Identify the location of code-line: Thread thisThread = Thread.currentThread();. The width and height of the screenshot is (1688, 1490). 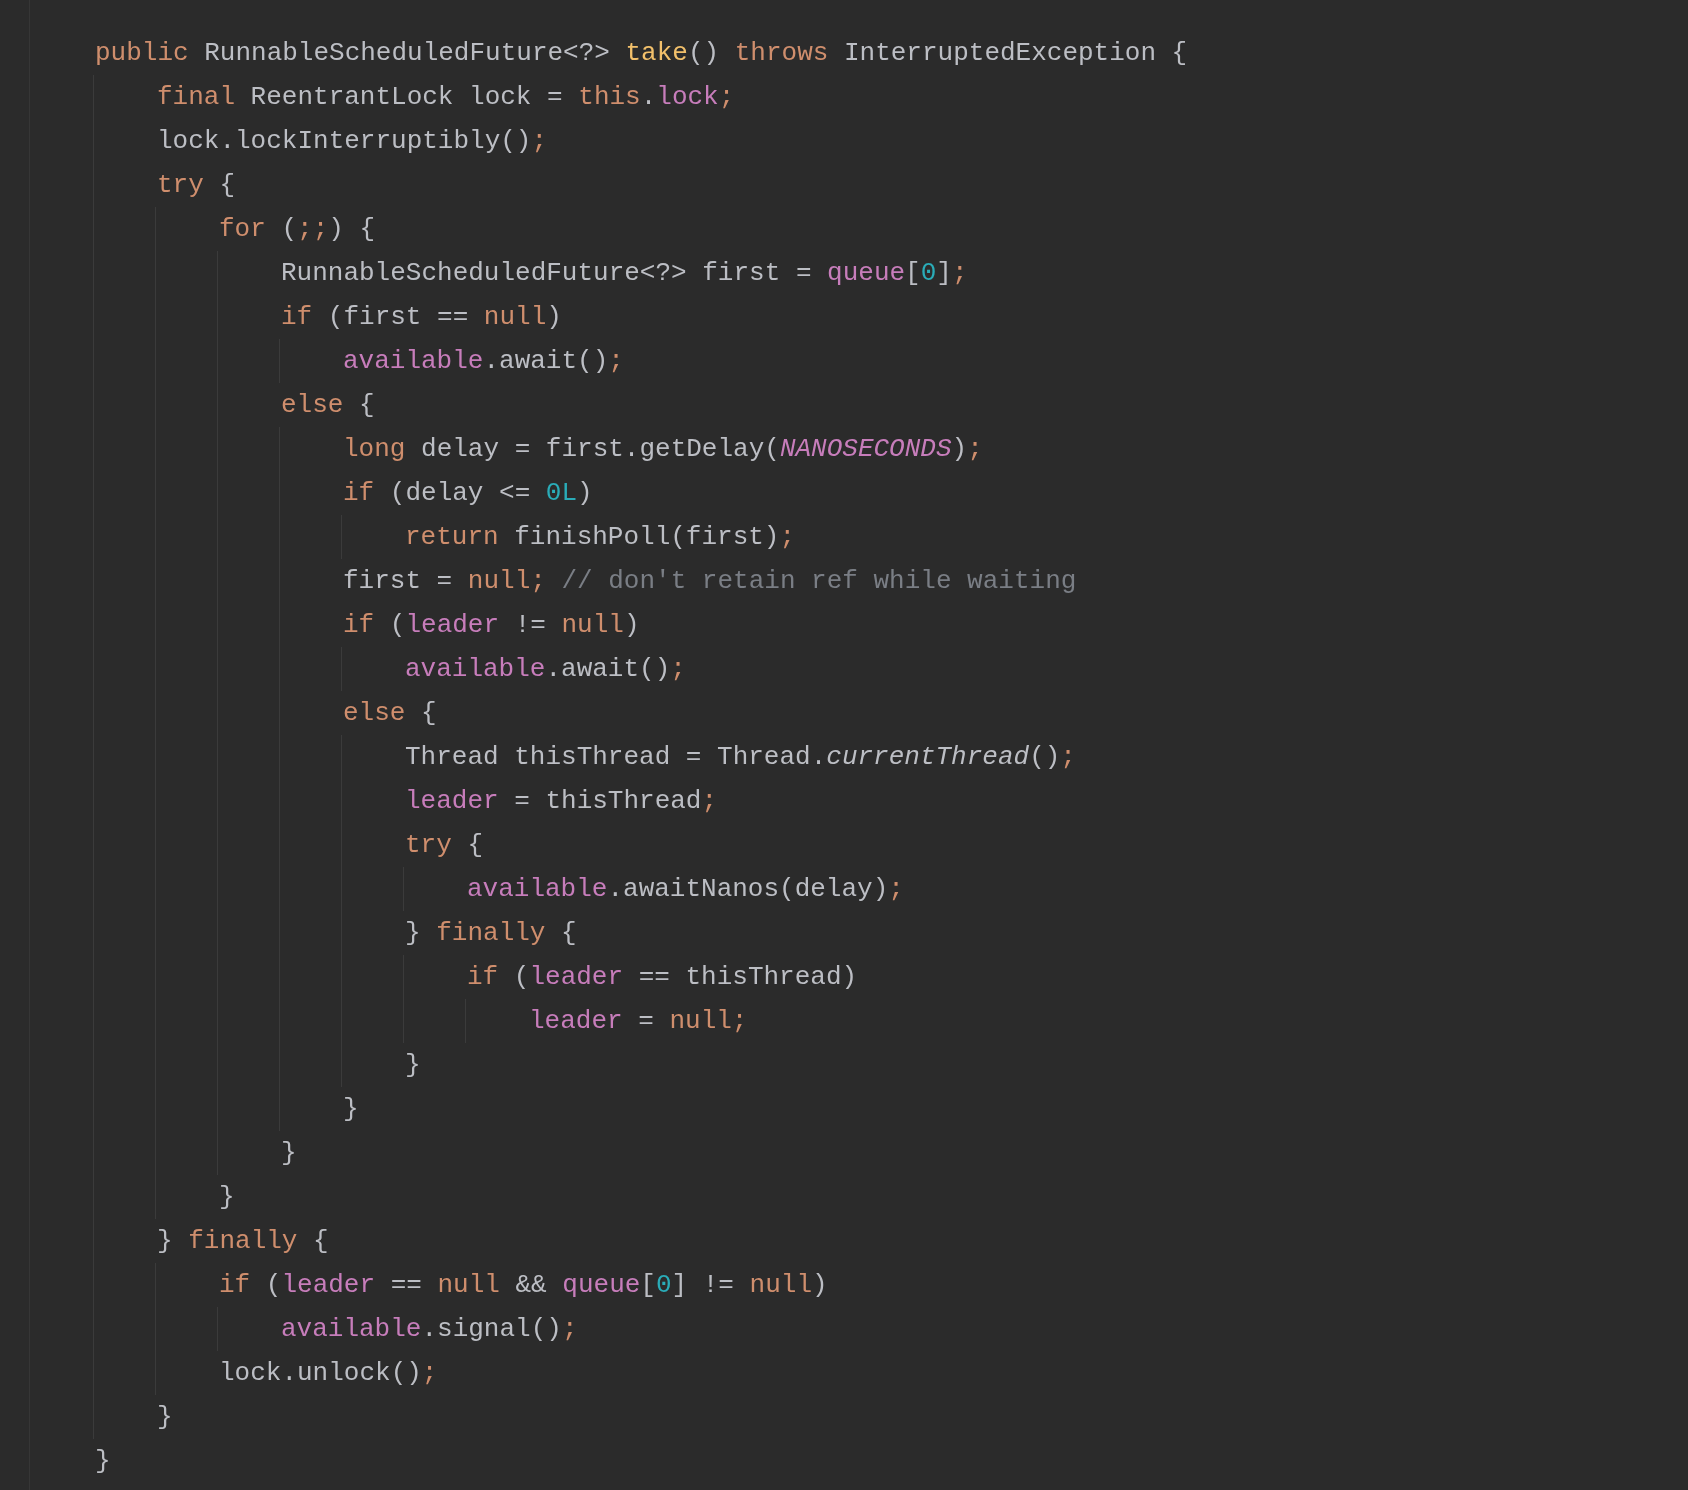
(740, 757).